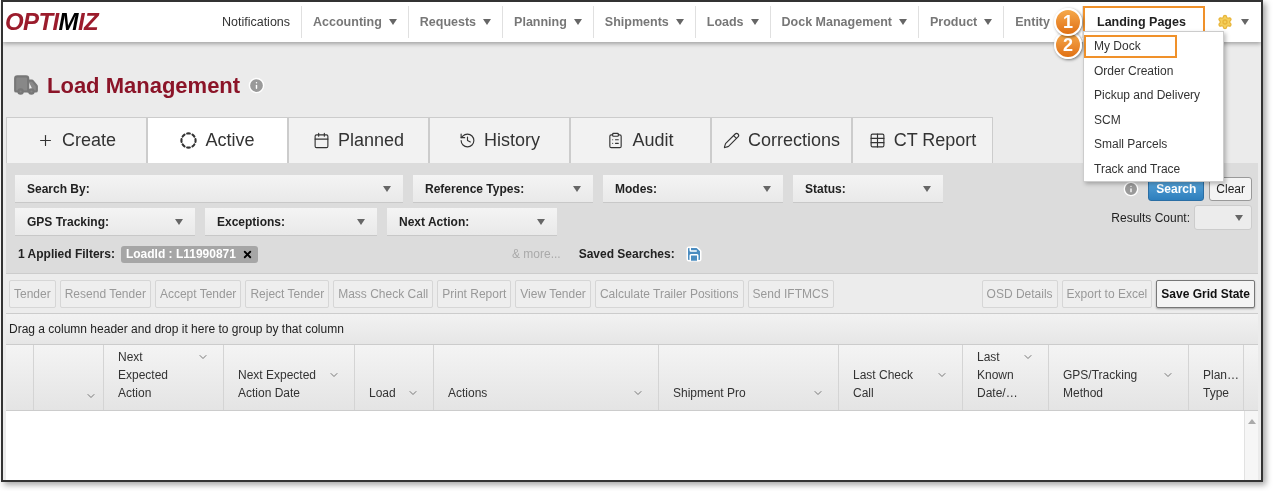  What do you see at coordinates (76, 140) in the screenshot?
I see `tab: Create` at bounding box center [76, 140].